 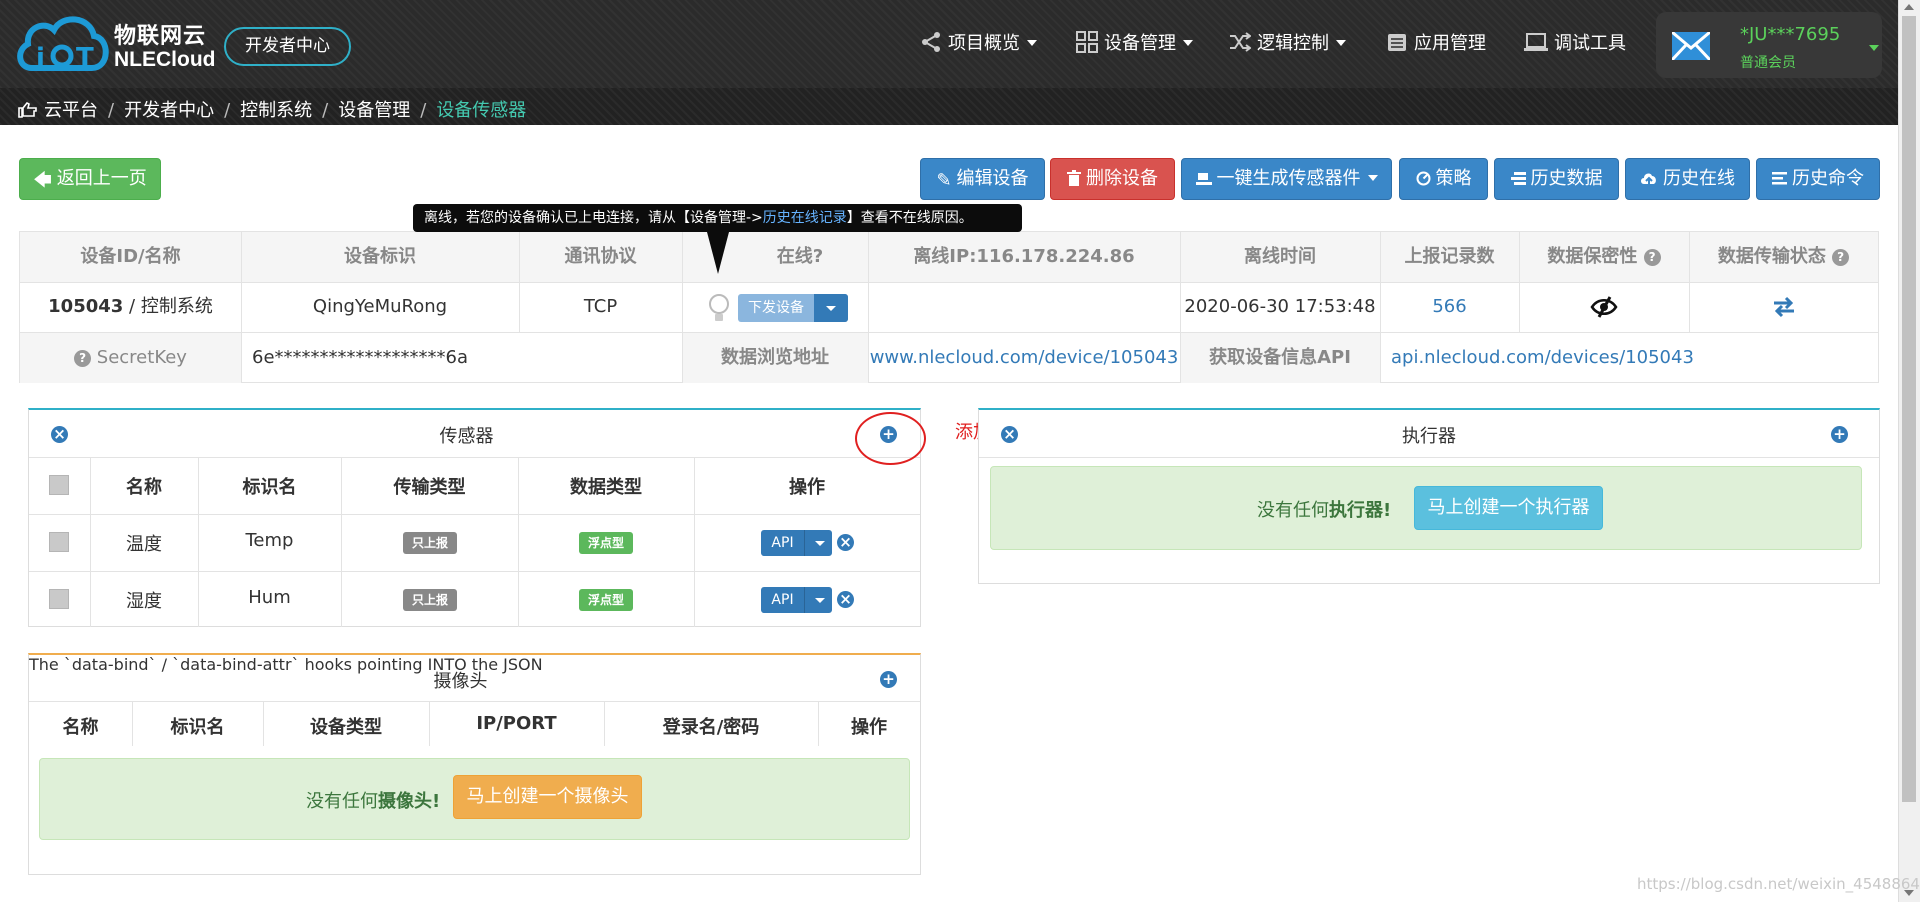 I want to click on empty-actuator-alert: 没有任何执行器! 马上创建一个执行器, so click(x=1426, y=508).